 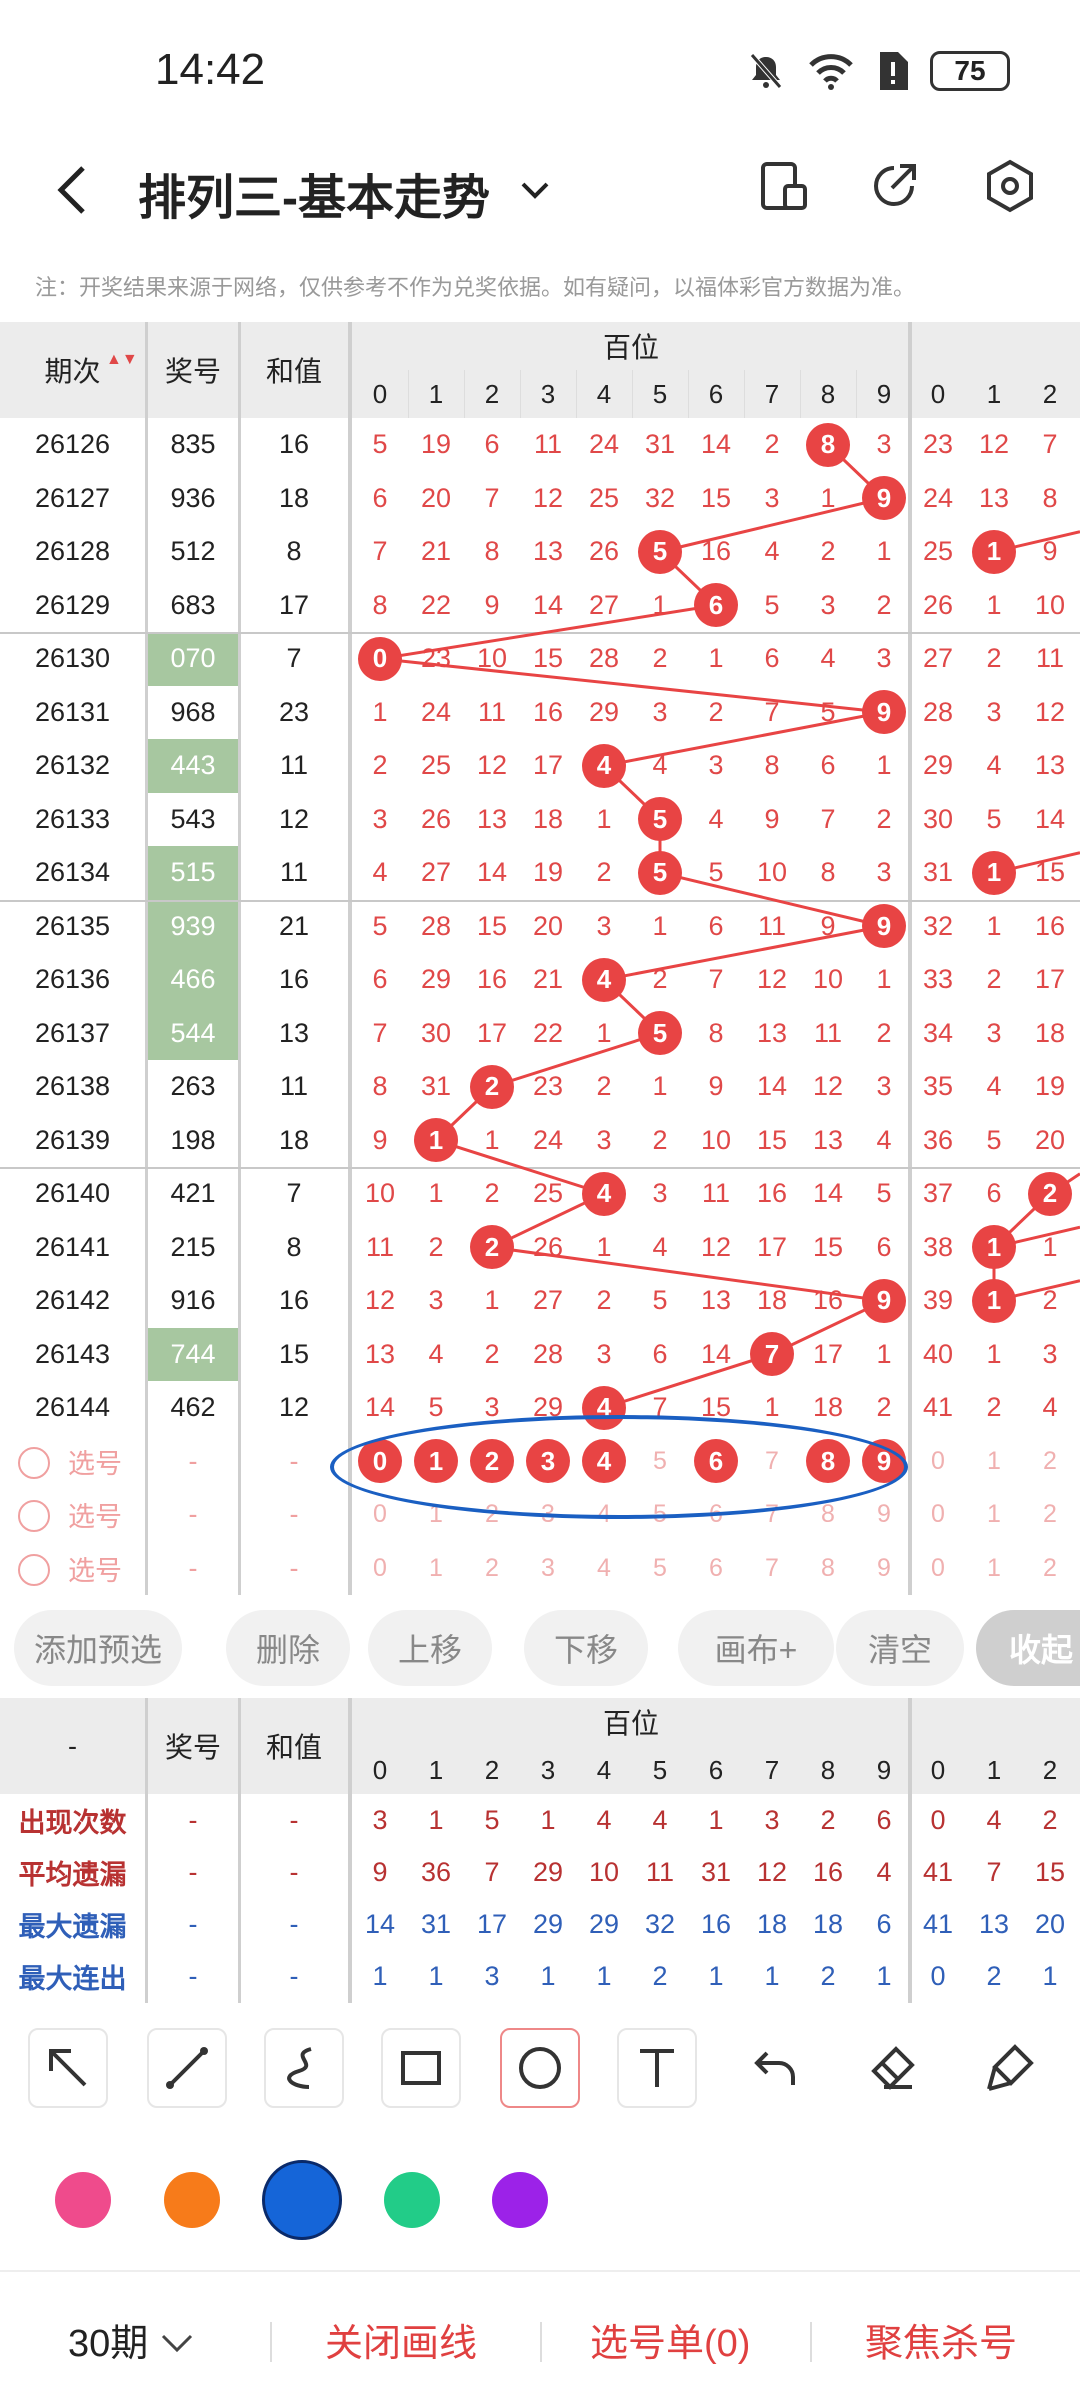 I want to click on stats-header-digit: 7, so click(x=772, y=1769).